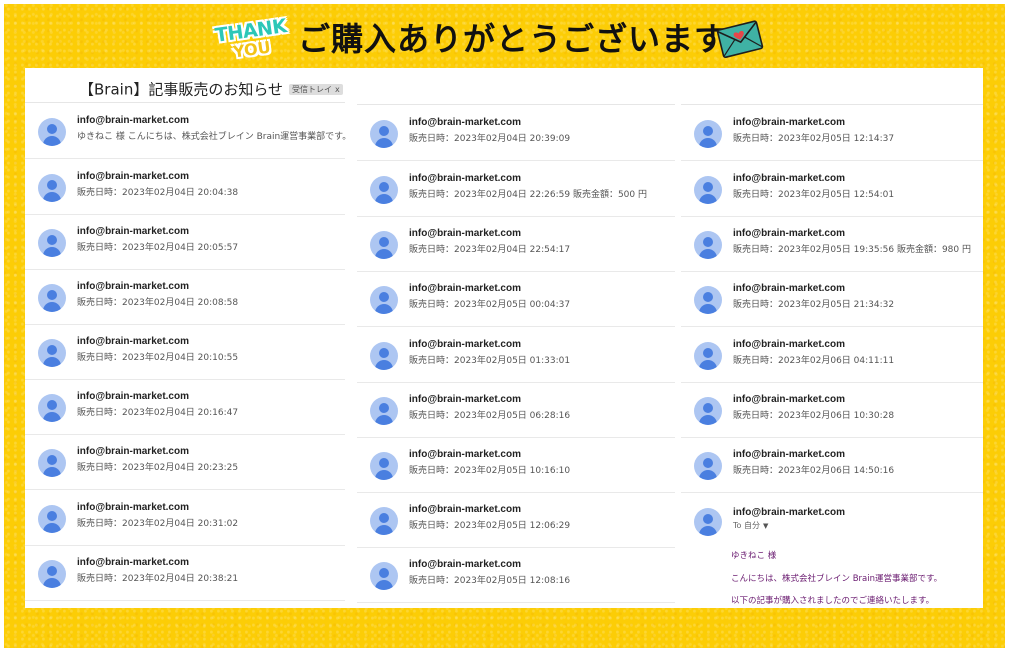 This screenshot has width=1009, height=652. What do you see at coordinates (337, 89) in the screenshot?
I see `label-remove-icon: x` at bounding box center [337, 89].